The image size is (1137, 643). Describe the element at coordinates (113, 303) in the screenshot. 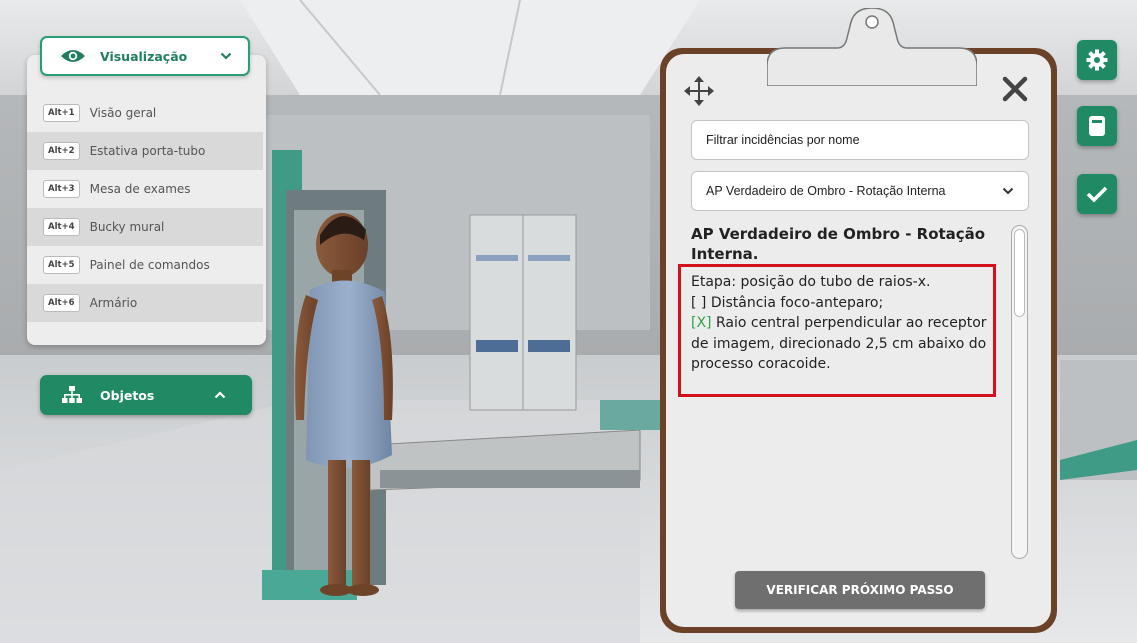

I see `view-item-label: Armário` at that location.